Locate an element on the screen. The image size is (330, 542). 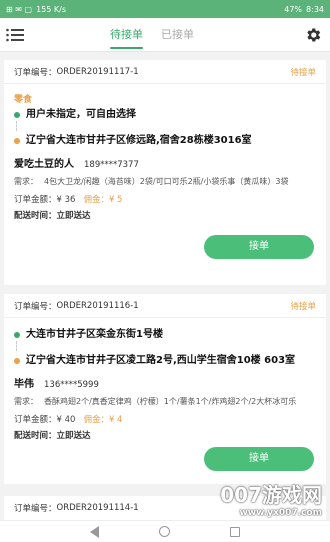
customer-phone: 189****7377 is located at coordinates (111, 165).